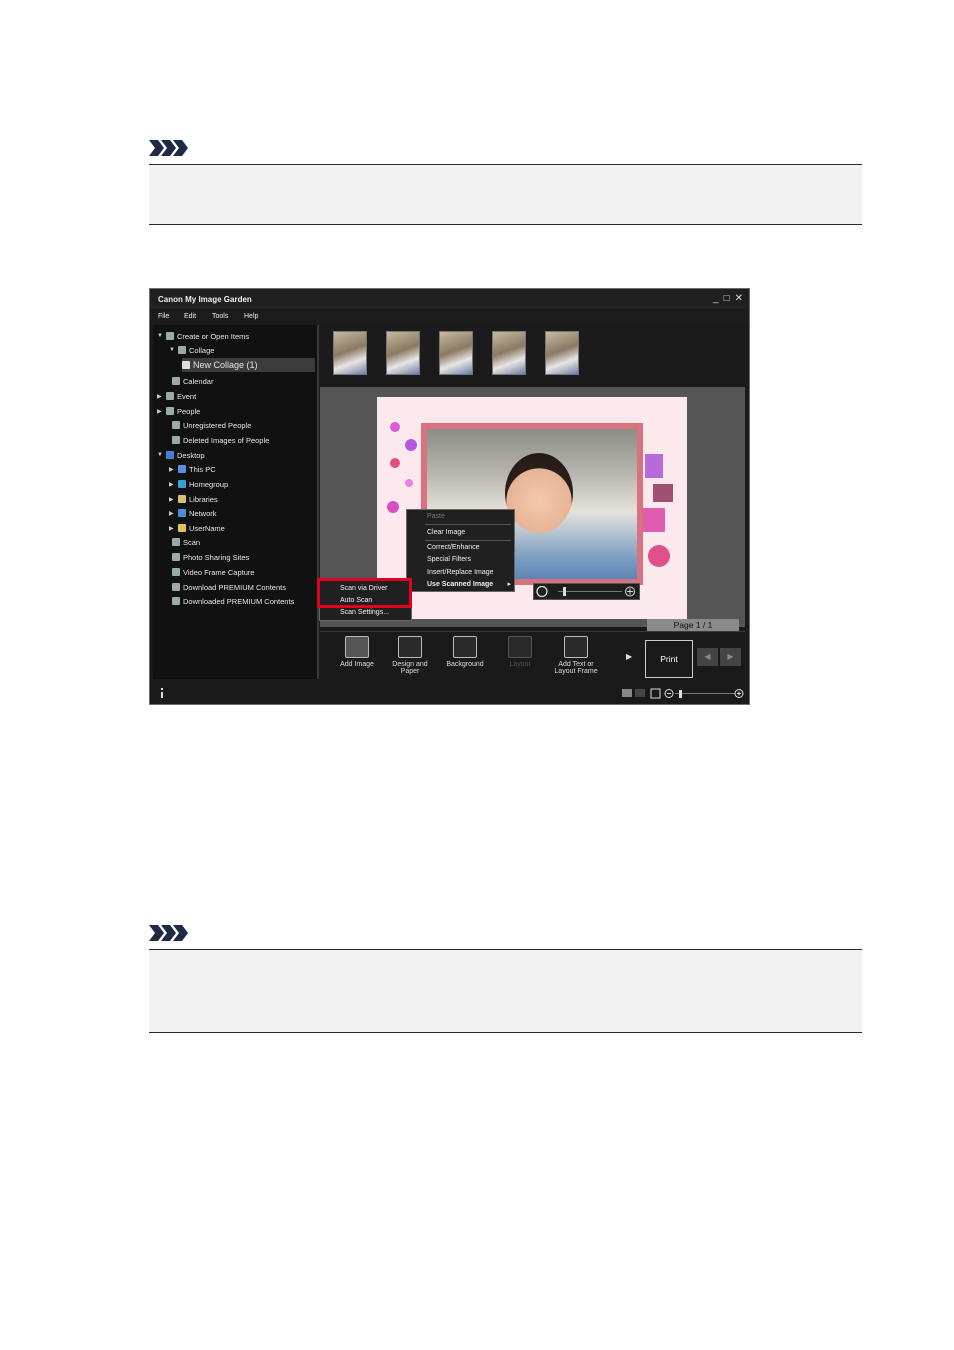 The image size is (954, 1350). I want to click on tree-collage: ▼ Collage, so click(191, 350).